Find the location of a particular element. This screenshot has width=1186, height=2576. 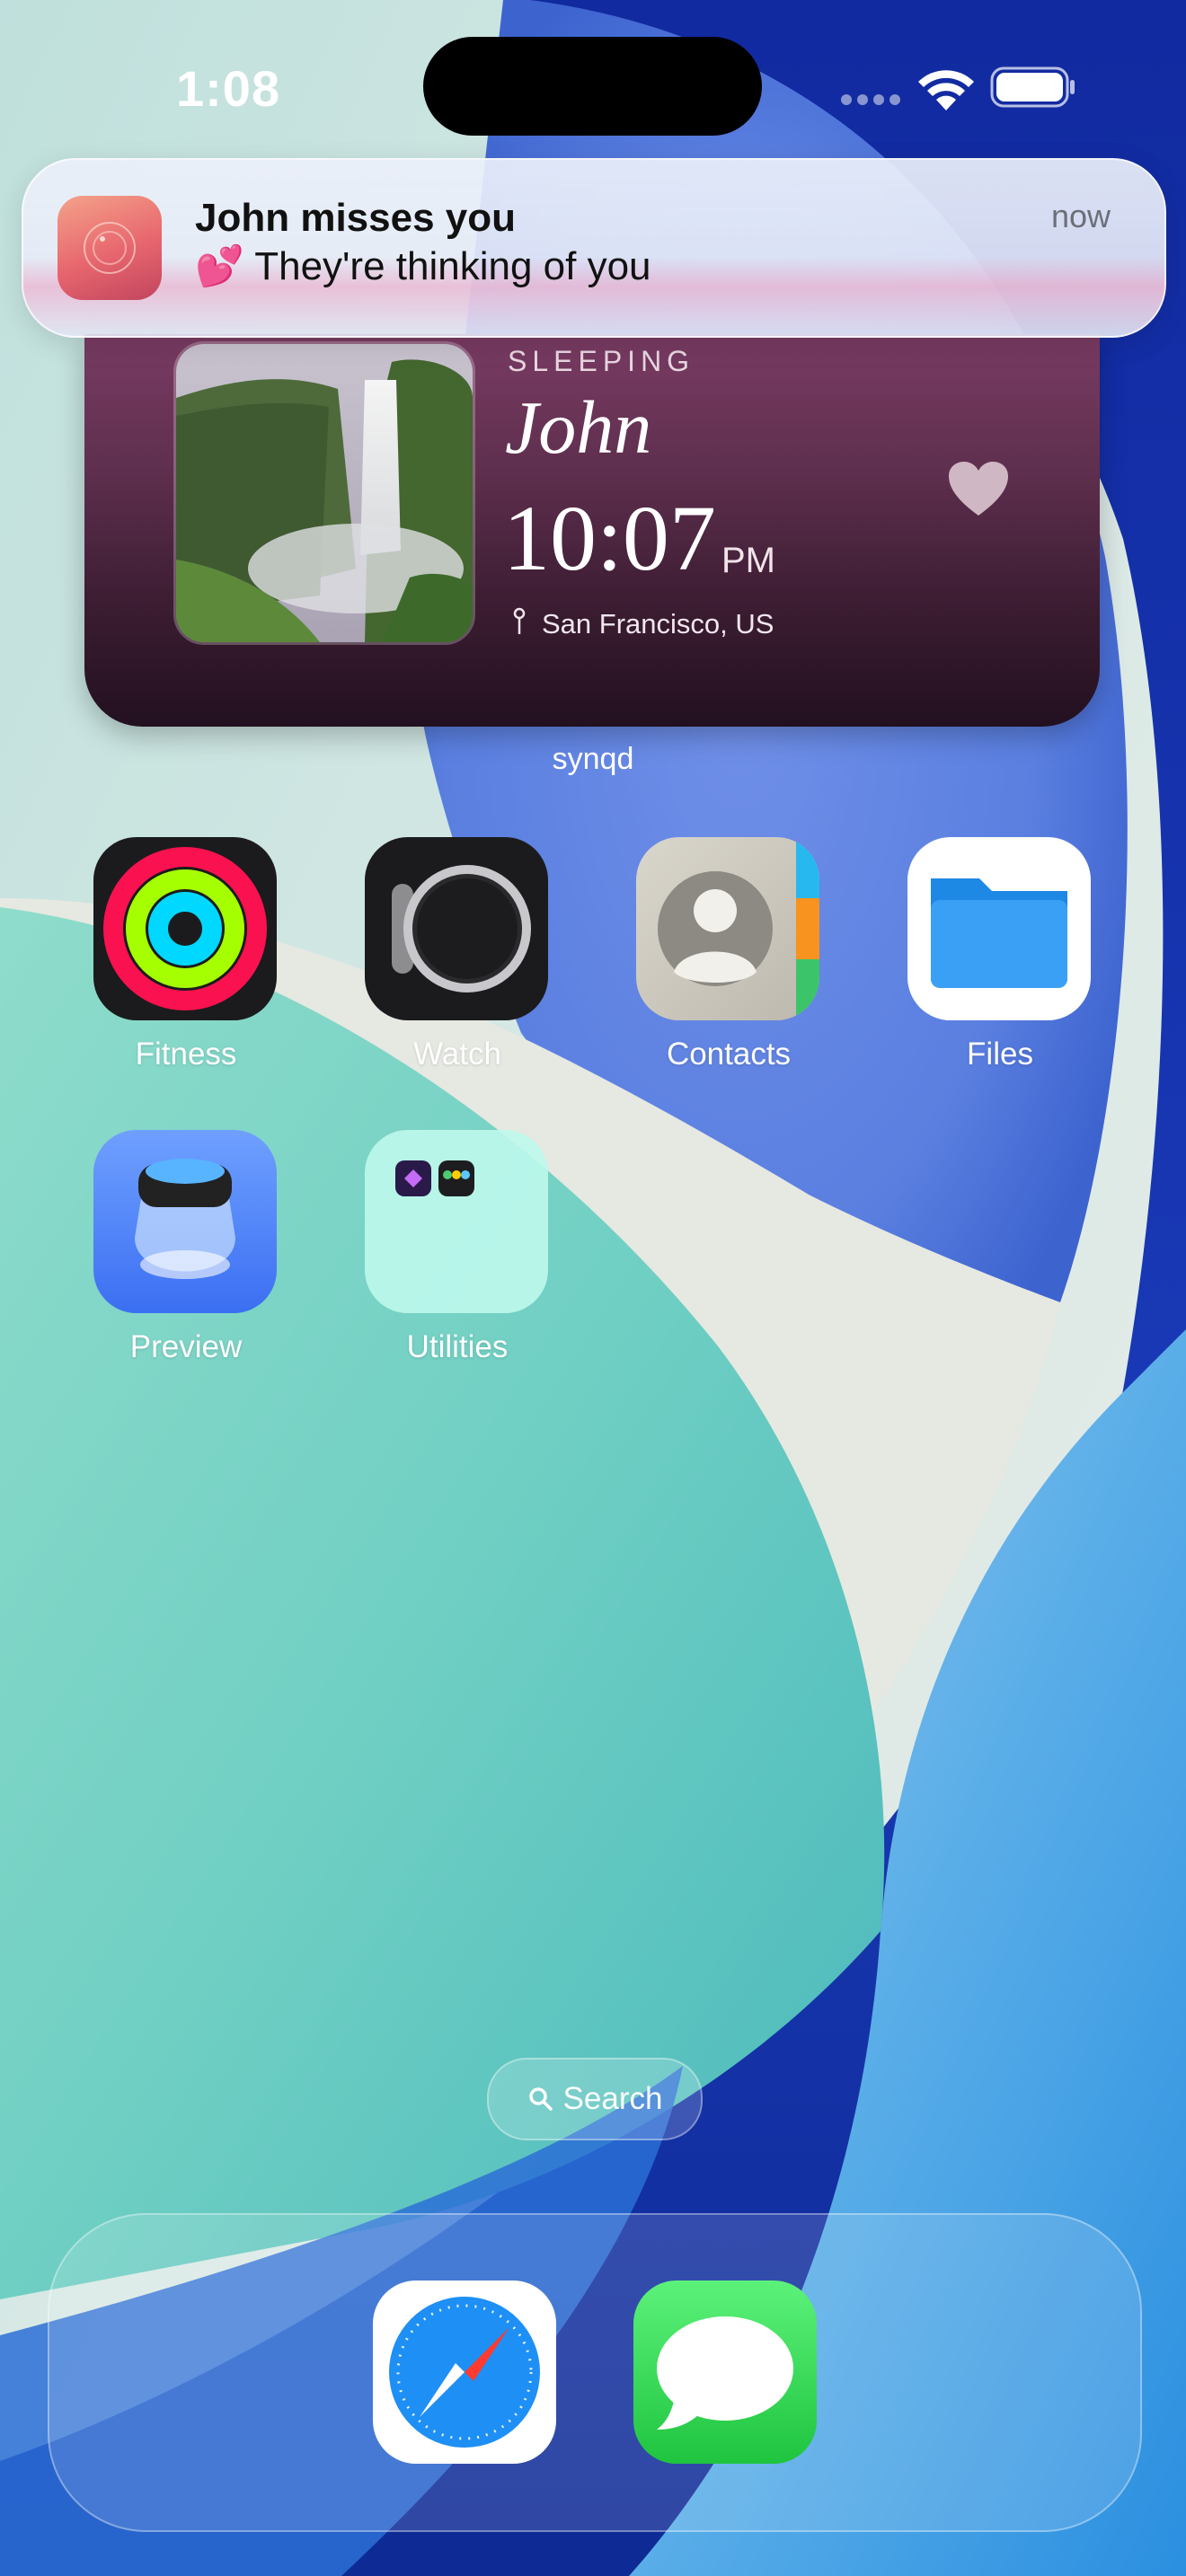

notification-title: John misses you is located at coordinates (356, 218).